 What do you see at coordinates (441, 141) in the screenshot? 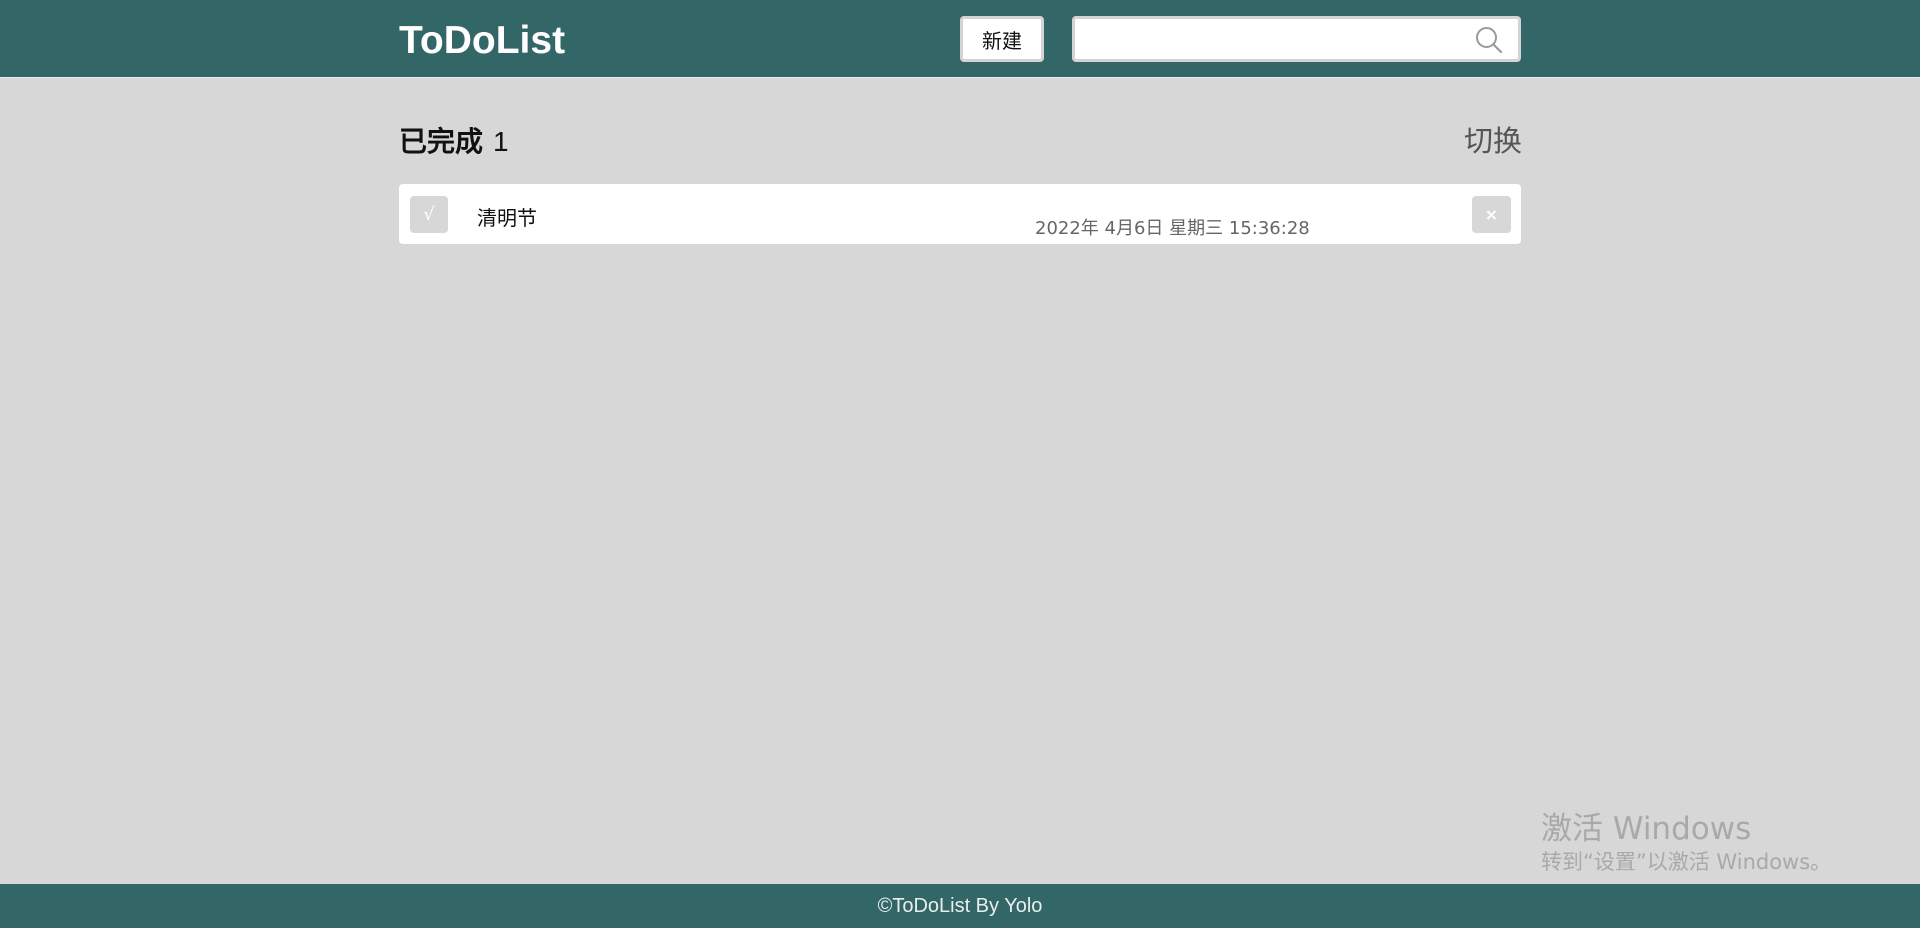
I see `section-title: 已完成` at bounding box center [441, 141].